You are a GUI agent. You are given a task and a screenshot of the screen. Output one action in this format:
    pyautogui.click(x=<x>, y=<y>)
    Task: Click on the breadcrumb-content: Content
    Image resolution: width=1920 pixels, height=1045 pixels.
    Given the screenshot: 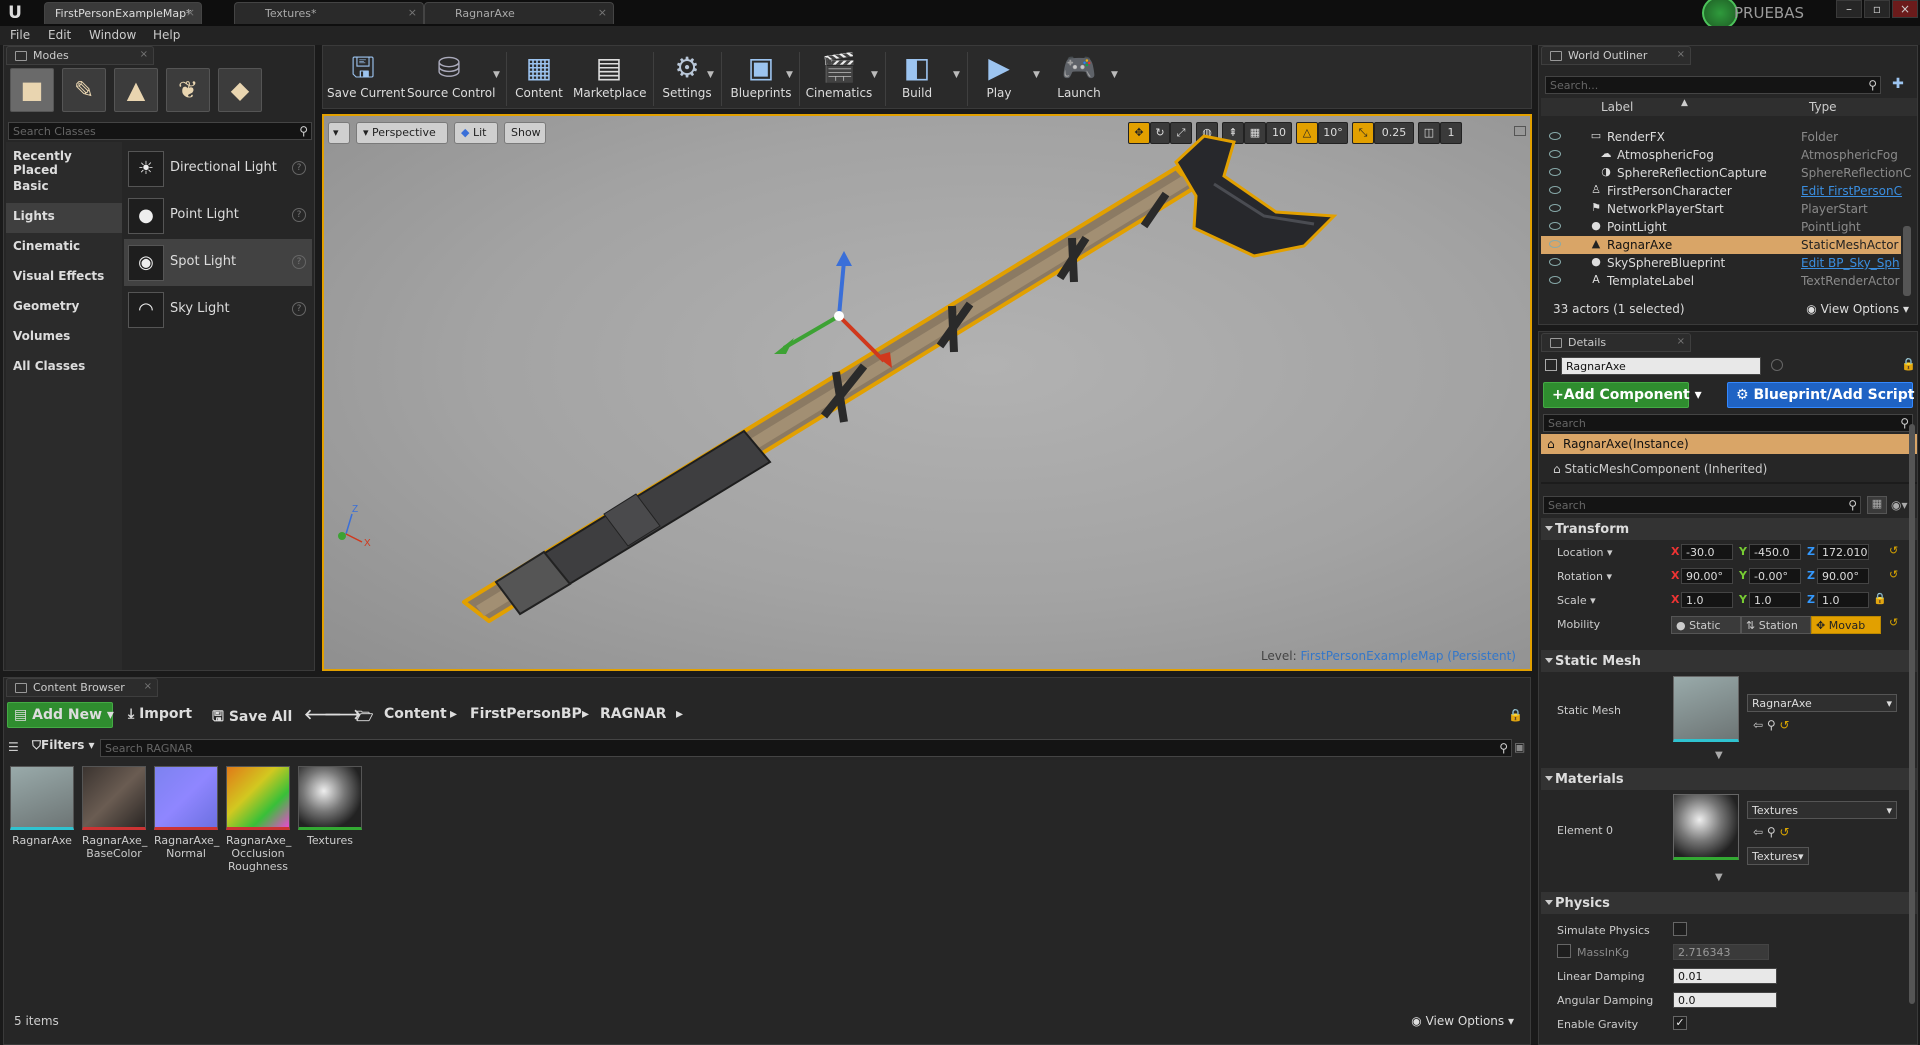 What is the action you would take?
    pyautogui.click(x=415, y=714)
    